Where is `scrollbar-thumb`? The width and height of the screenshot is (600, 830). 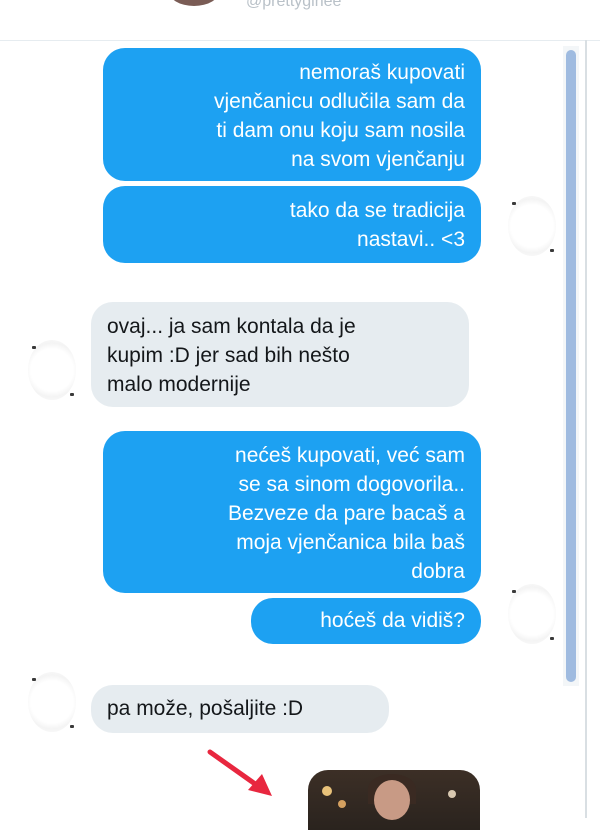 scrollbar-thumb is located at coordinates (571, 366).